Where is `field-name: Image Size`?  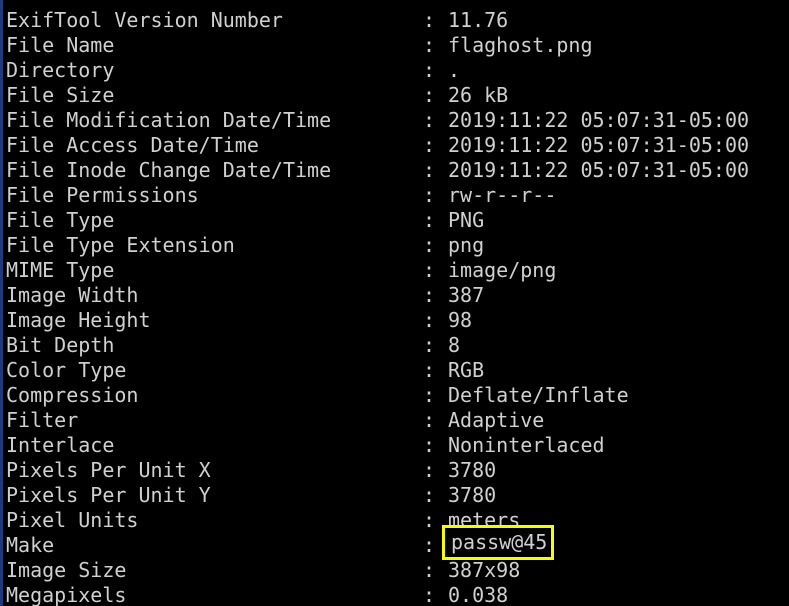 field-name: Image Size is located at coordinates (66, 570).